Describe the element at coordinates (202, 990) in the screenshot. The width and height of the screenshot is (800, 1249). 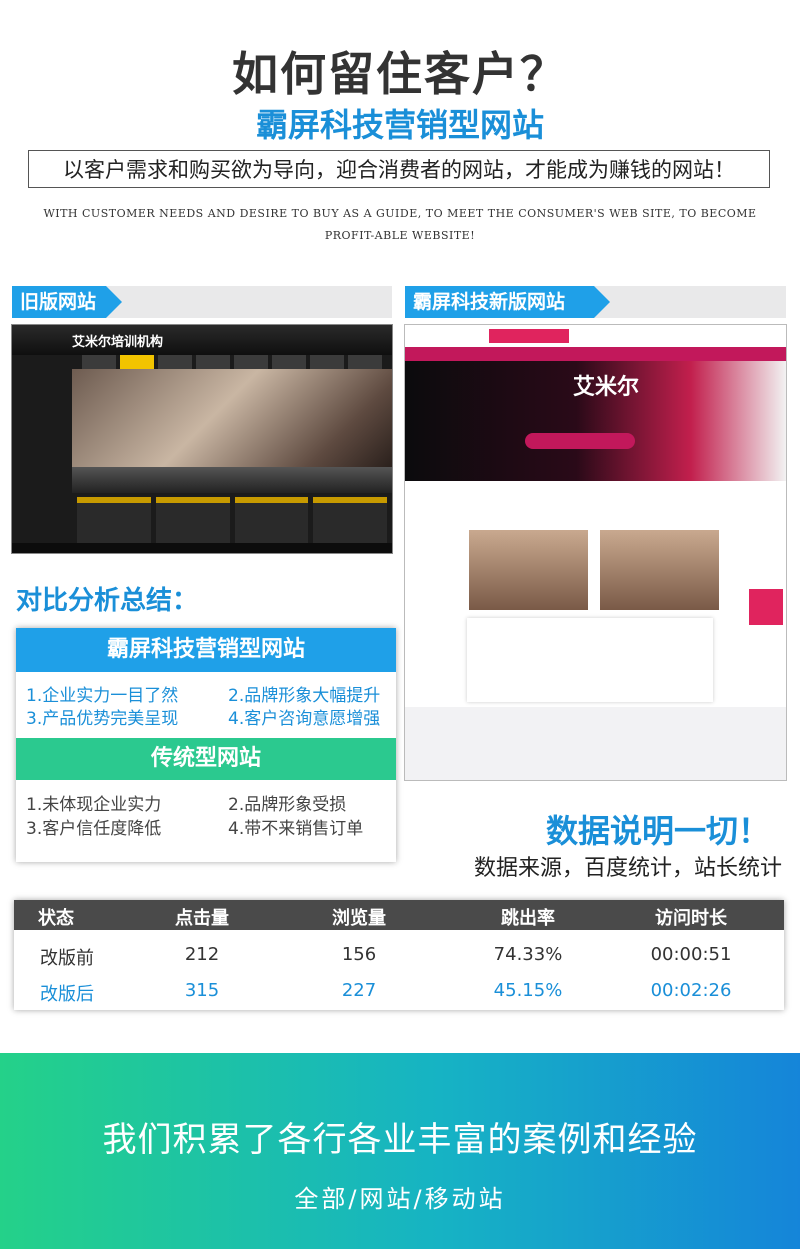
I see `table-cell: 315` at that location.